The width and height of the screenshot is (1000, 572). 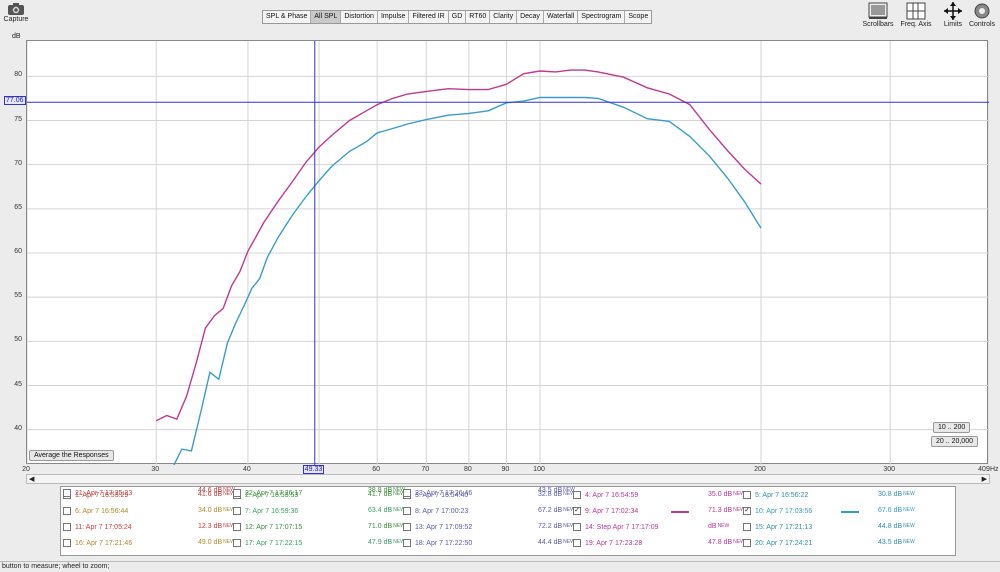 I want to click on legend-label: 7: Apr 7 16:59:36, so click(x=272, y=511).